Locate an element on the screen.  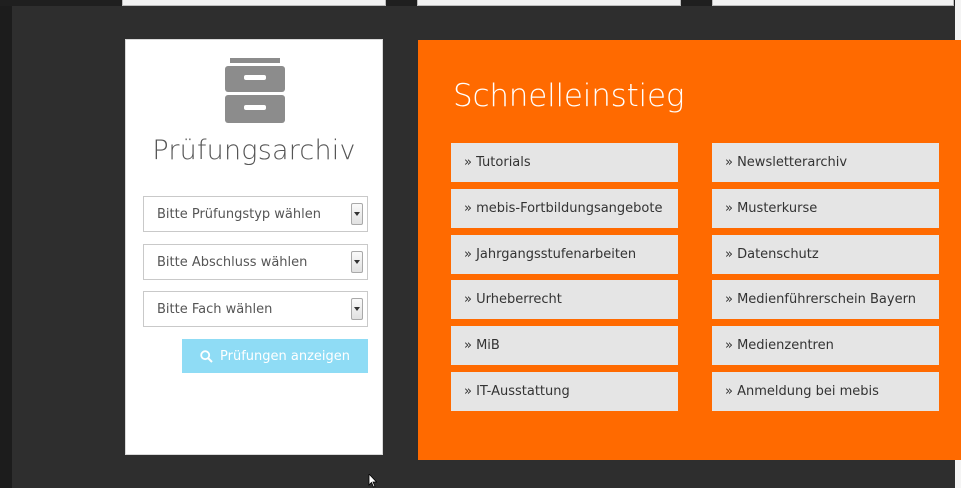
show-exams-button: Prüfungen anzeigen is located at coordinates (275, 356).